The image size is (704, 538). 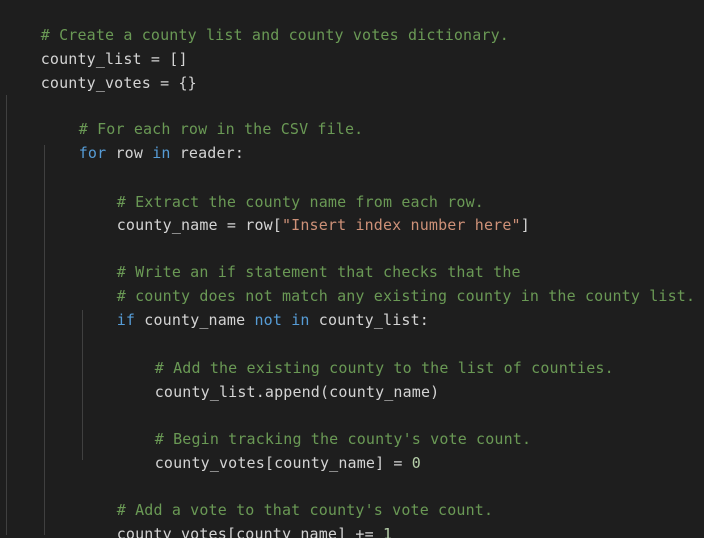 What do you see at coordinates (278, 380) in the screenshot?
I see `code-line-12: county_list.append(county_name)` at bounding box center [278, 380].